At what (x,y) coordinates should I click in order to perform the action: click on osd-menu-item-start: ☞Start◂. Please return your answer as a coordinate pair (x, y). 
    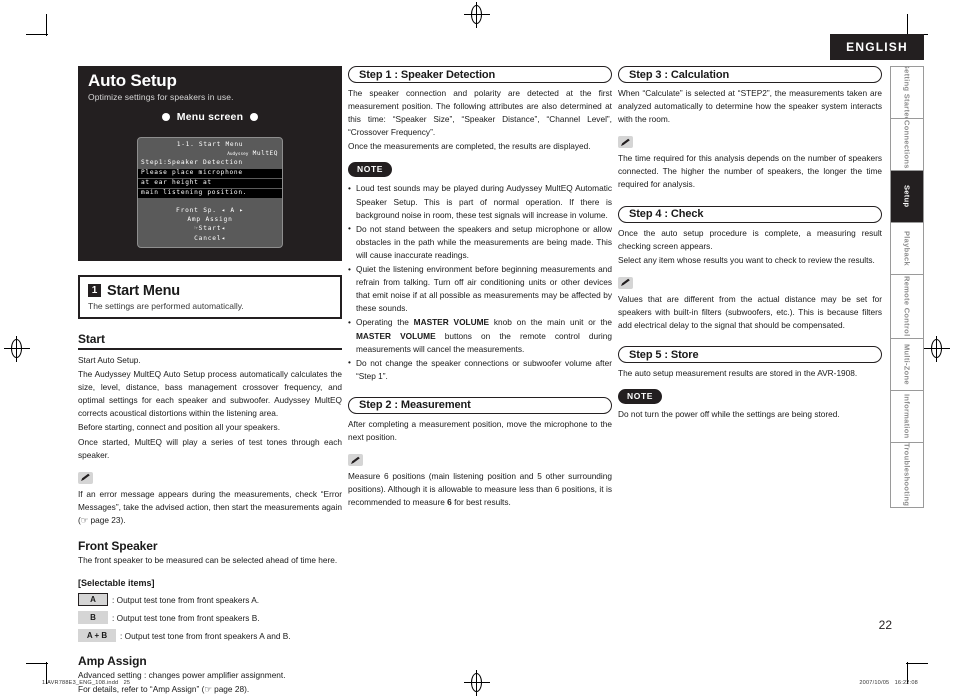
    Looking at the image, I should click on (210, 228).